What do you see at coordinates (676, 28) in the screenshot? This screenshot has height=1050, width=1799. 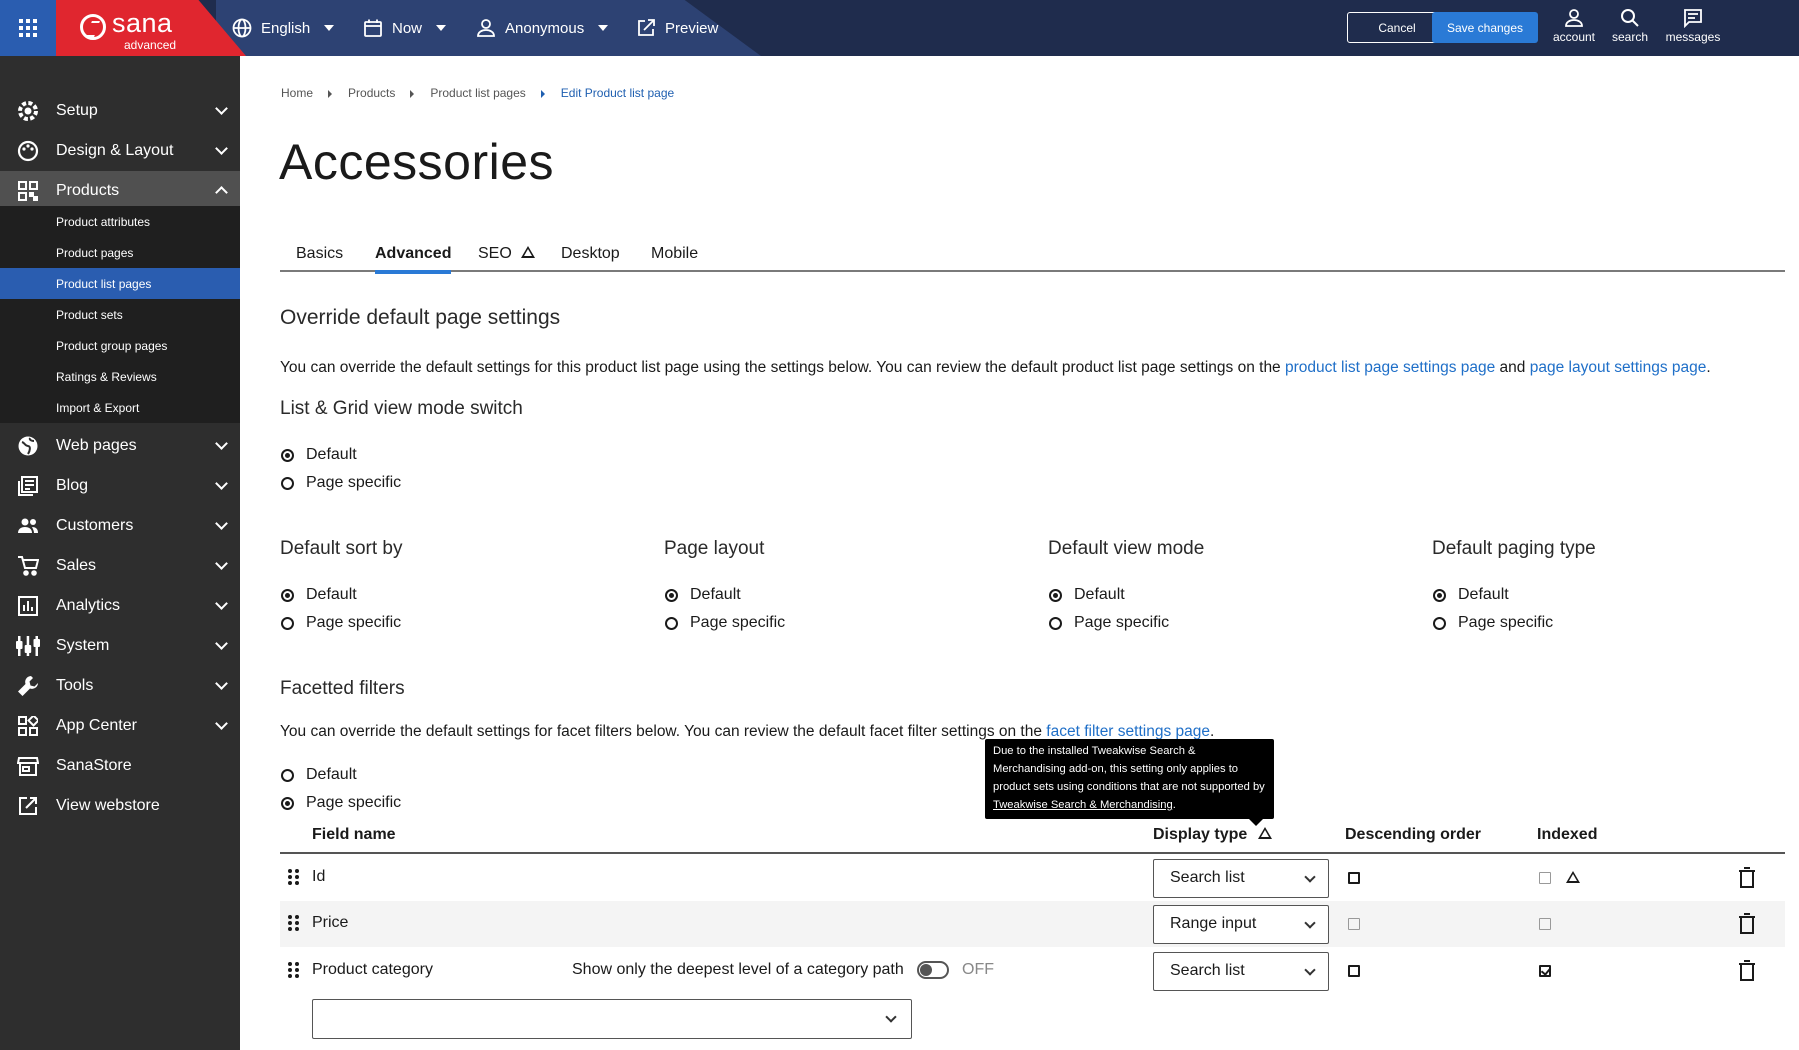 I see `preview-button: Preview` at bounding box center [676, 28].